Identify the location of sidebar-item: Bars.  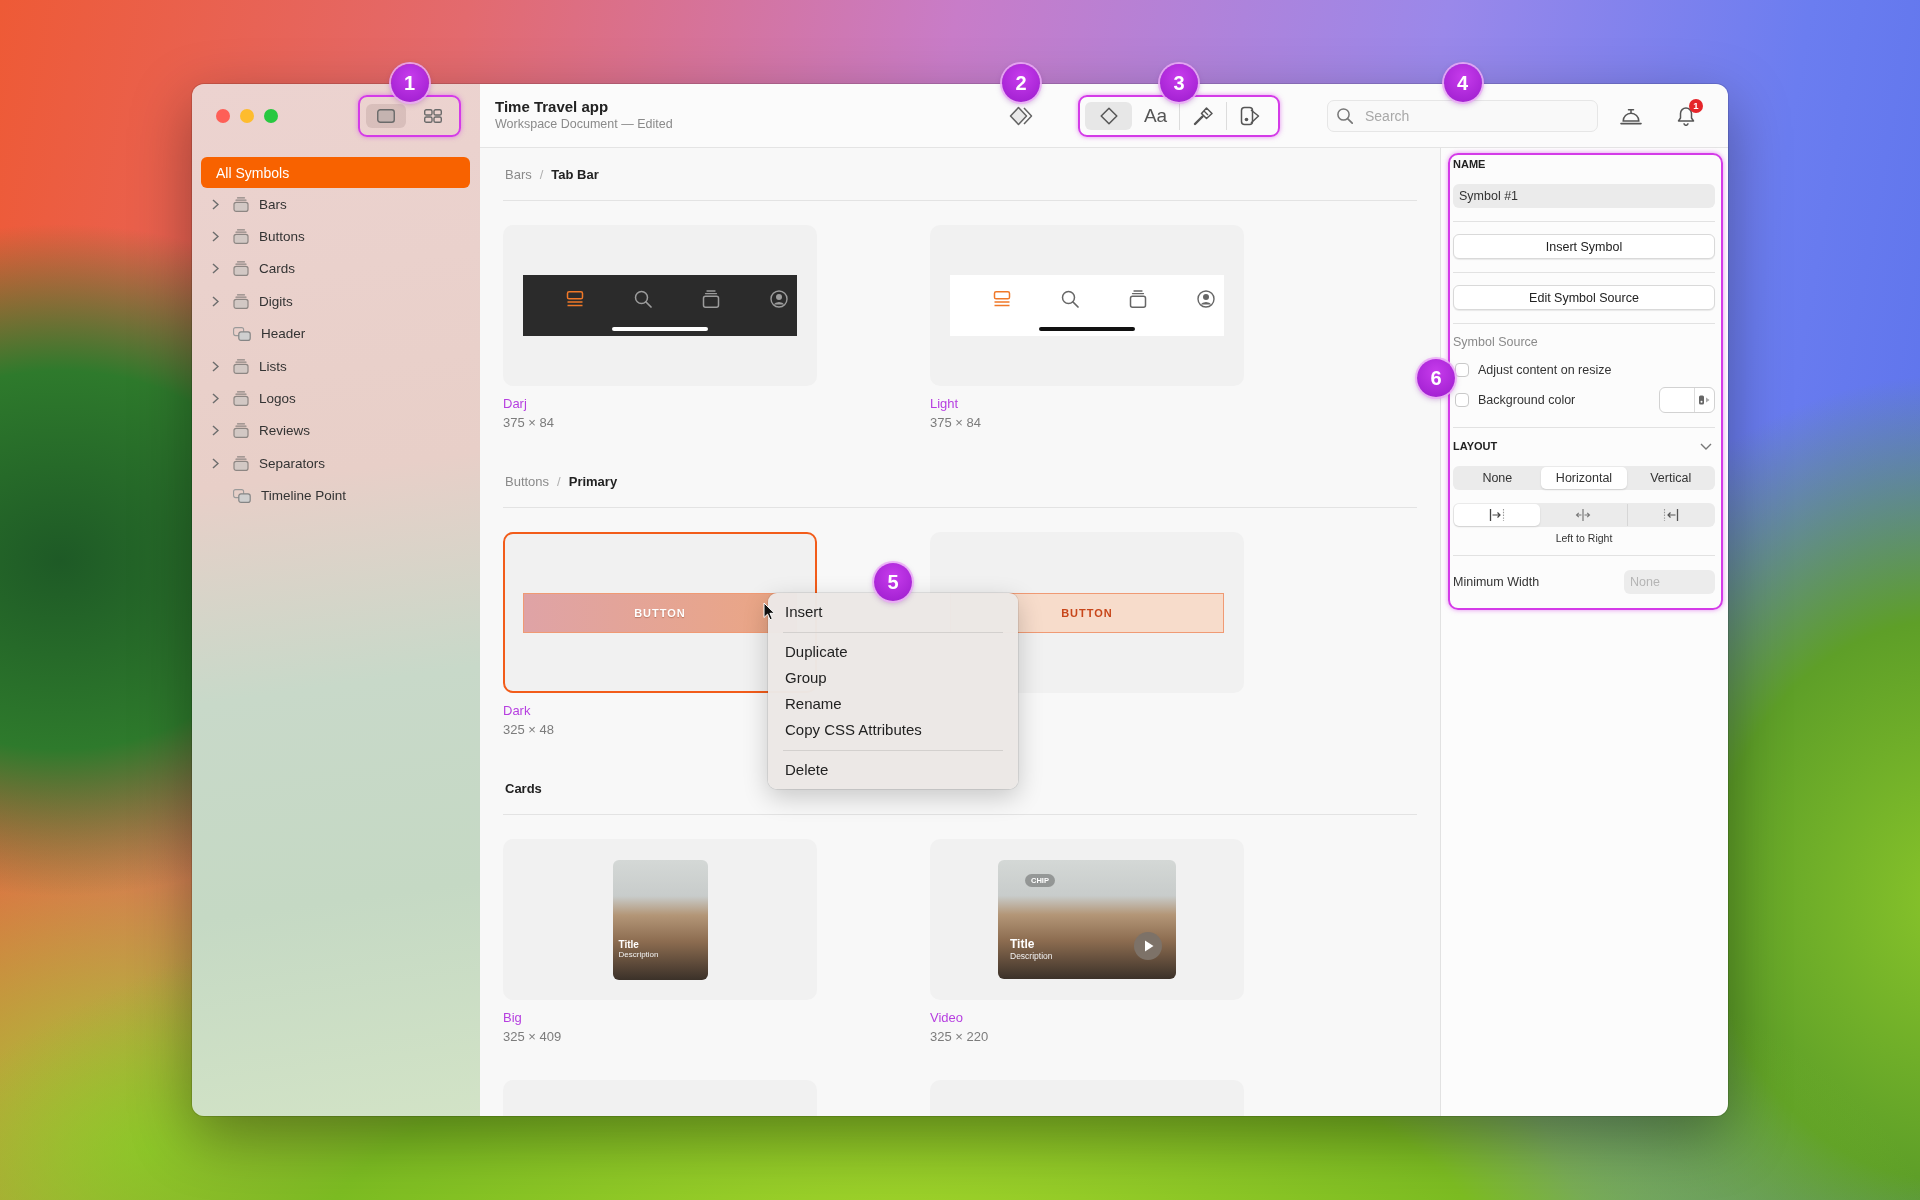
(335, 204).